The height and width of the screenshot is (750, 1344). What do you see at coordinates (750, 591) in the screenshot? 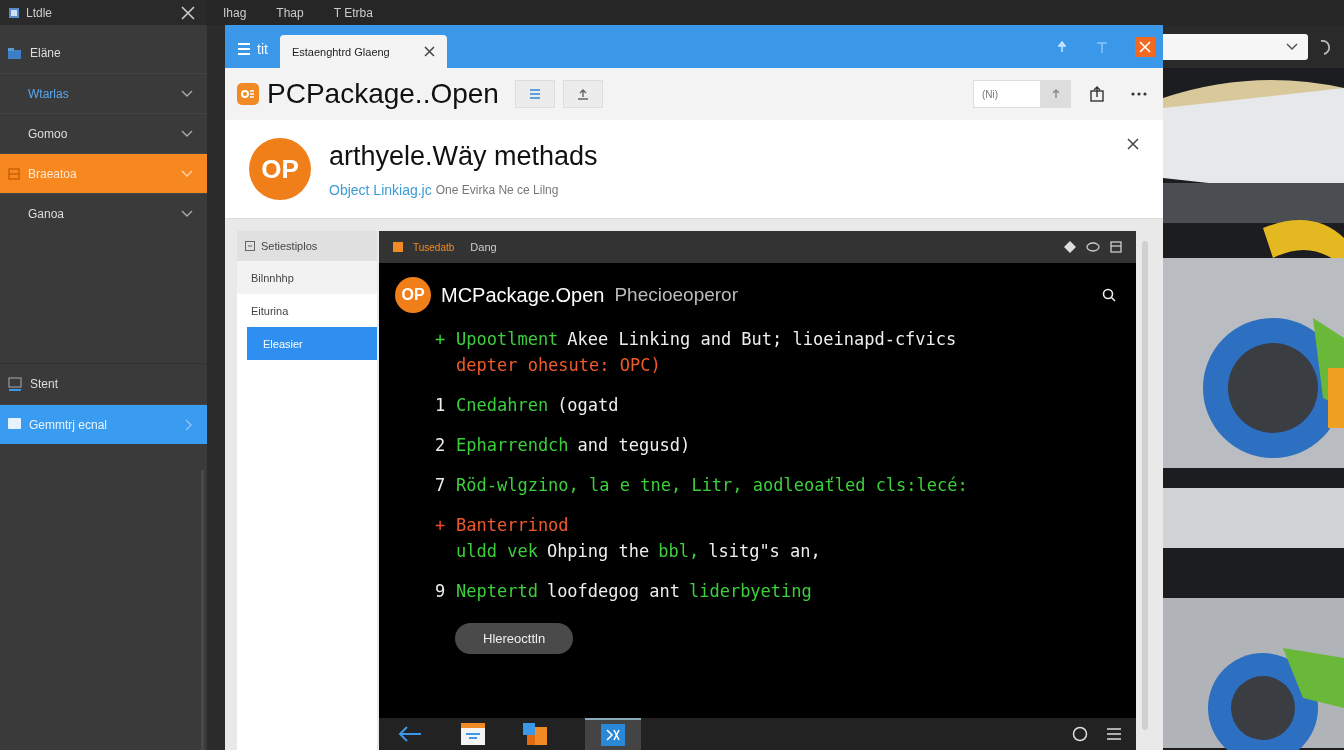
I see `output-text: liderbyeting` at bounding box center [750, 591].